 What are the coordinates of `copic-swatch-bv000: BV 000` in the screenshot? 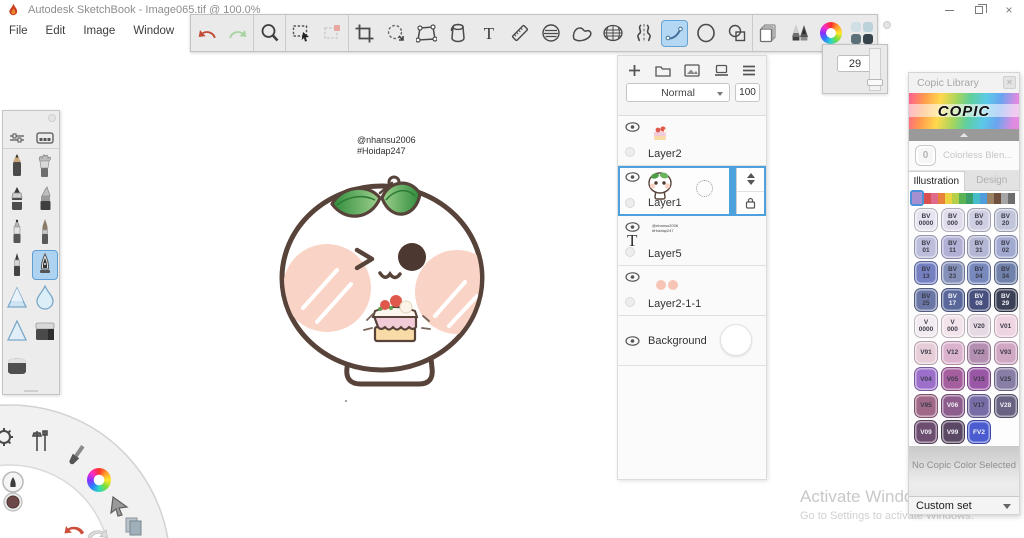 It's located at (952, 220).